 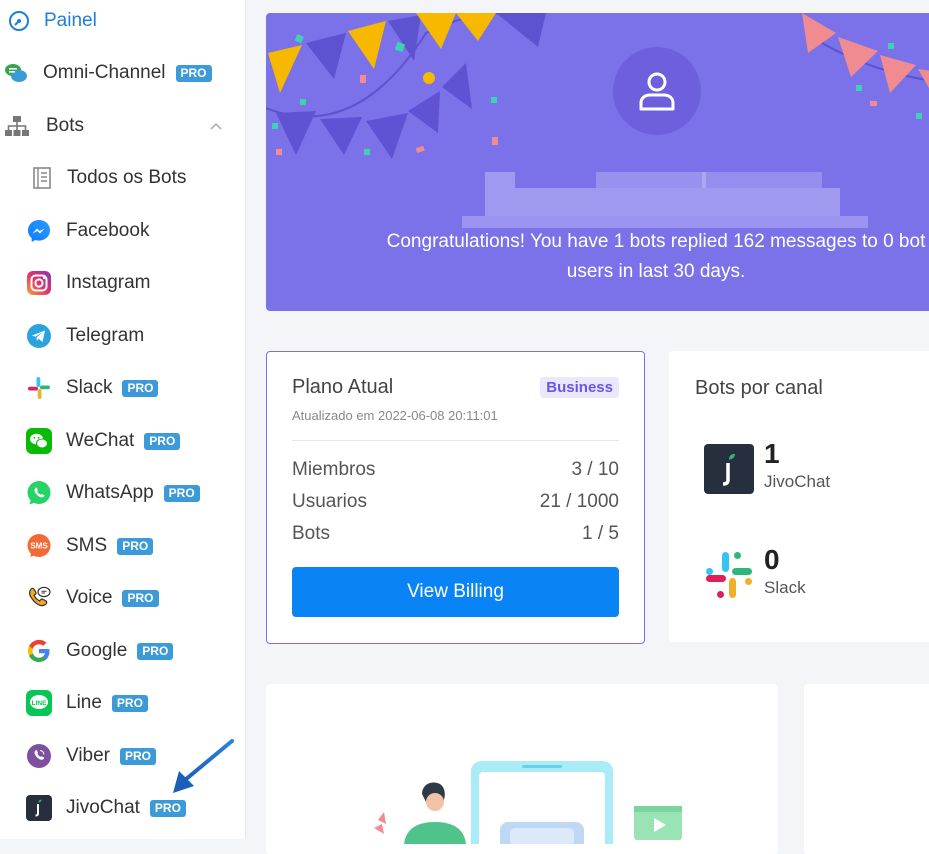 I want to click on sidebar-item-instagram: Instagram, so click(x=148, y=283).